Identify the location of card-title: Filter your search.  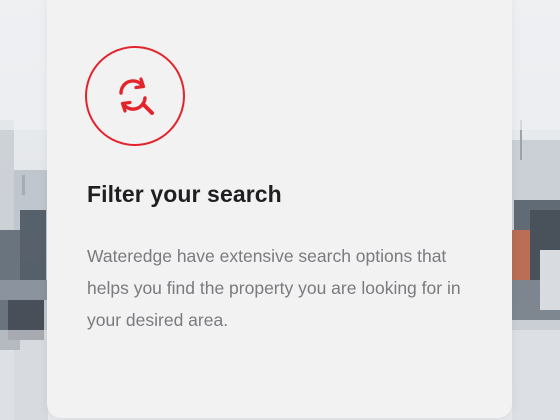
(184, 194).